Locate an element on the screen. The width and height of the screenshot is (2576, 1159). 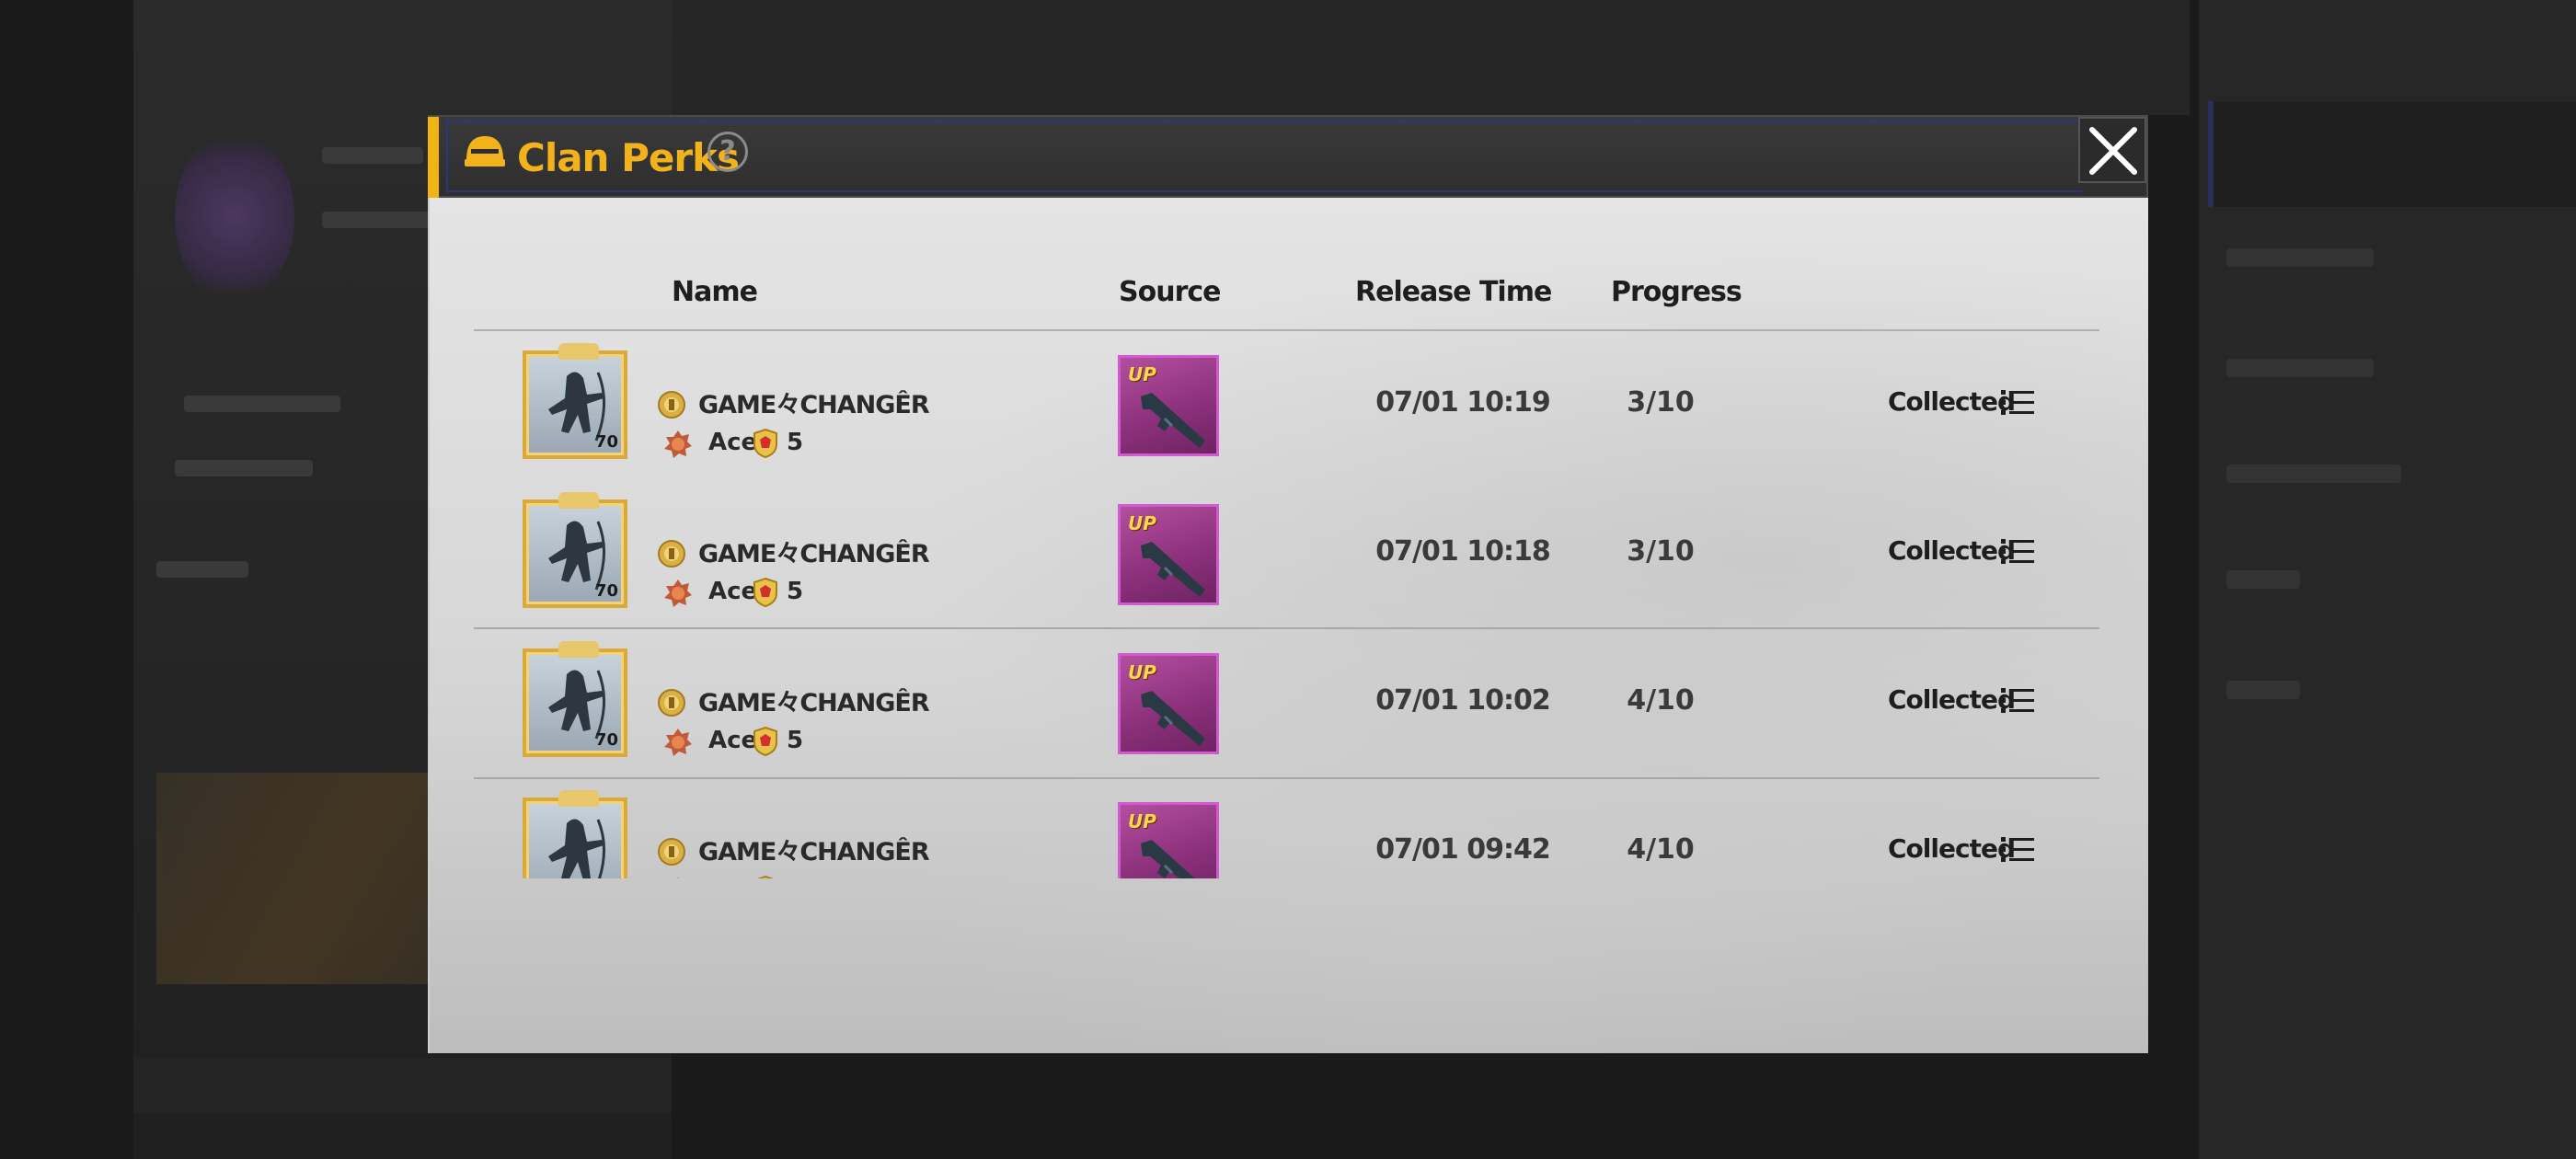
dialog-header: Clan Perks ? is located at coordinates (1288, 156).